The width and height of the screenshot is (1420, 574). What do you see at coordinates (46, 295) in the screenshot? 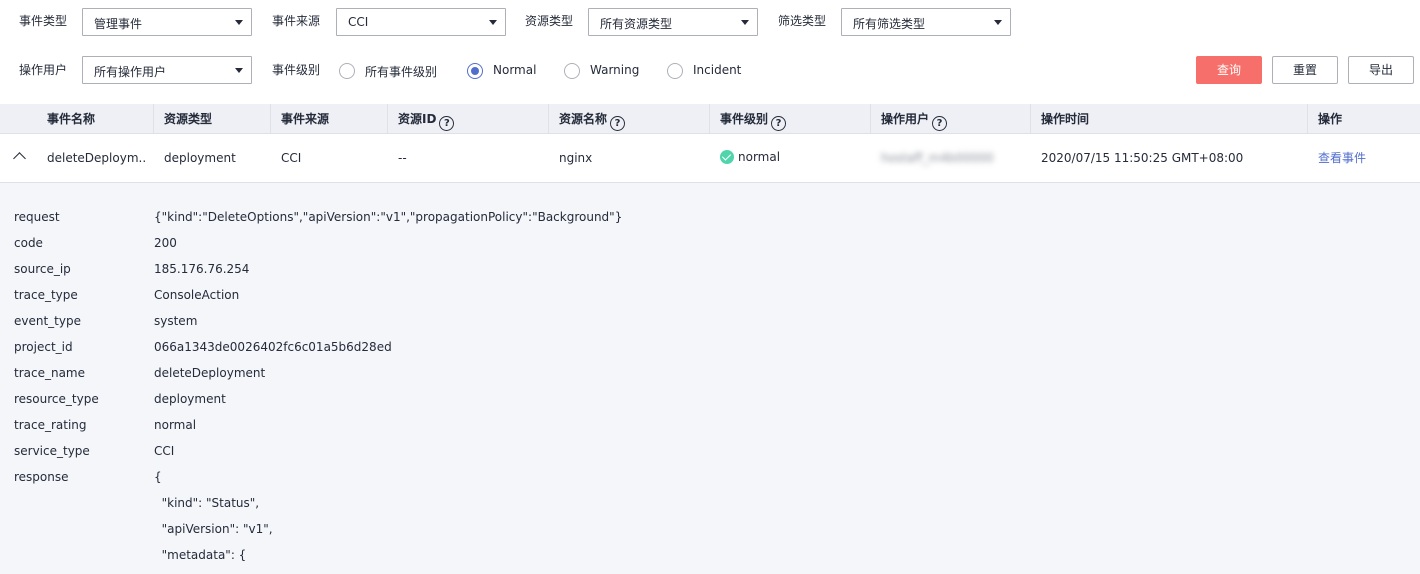
I see `detail-key: trace_type` at bounding box center [46, 295].